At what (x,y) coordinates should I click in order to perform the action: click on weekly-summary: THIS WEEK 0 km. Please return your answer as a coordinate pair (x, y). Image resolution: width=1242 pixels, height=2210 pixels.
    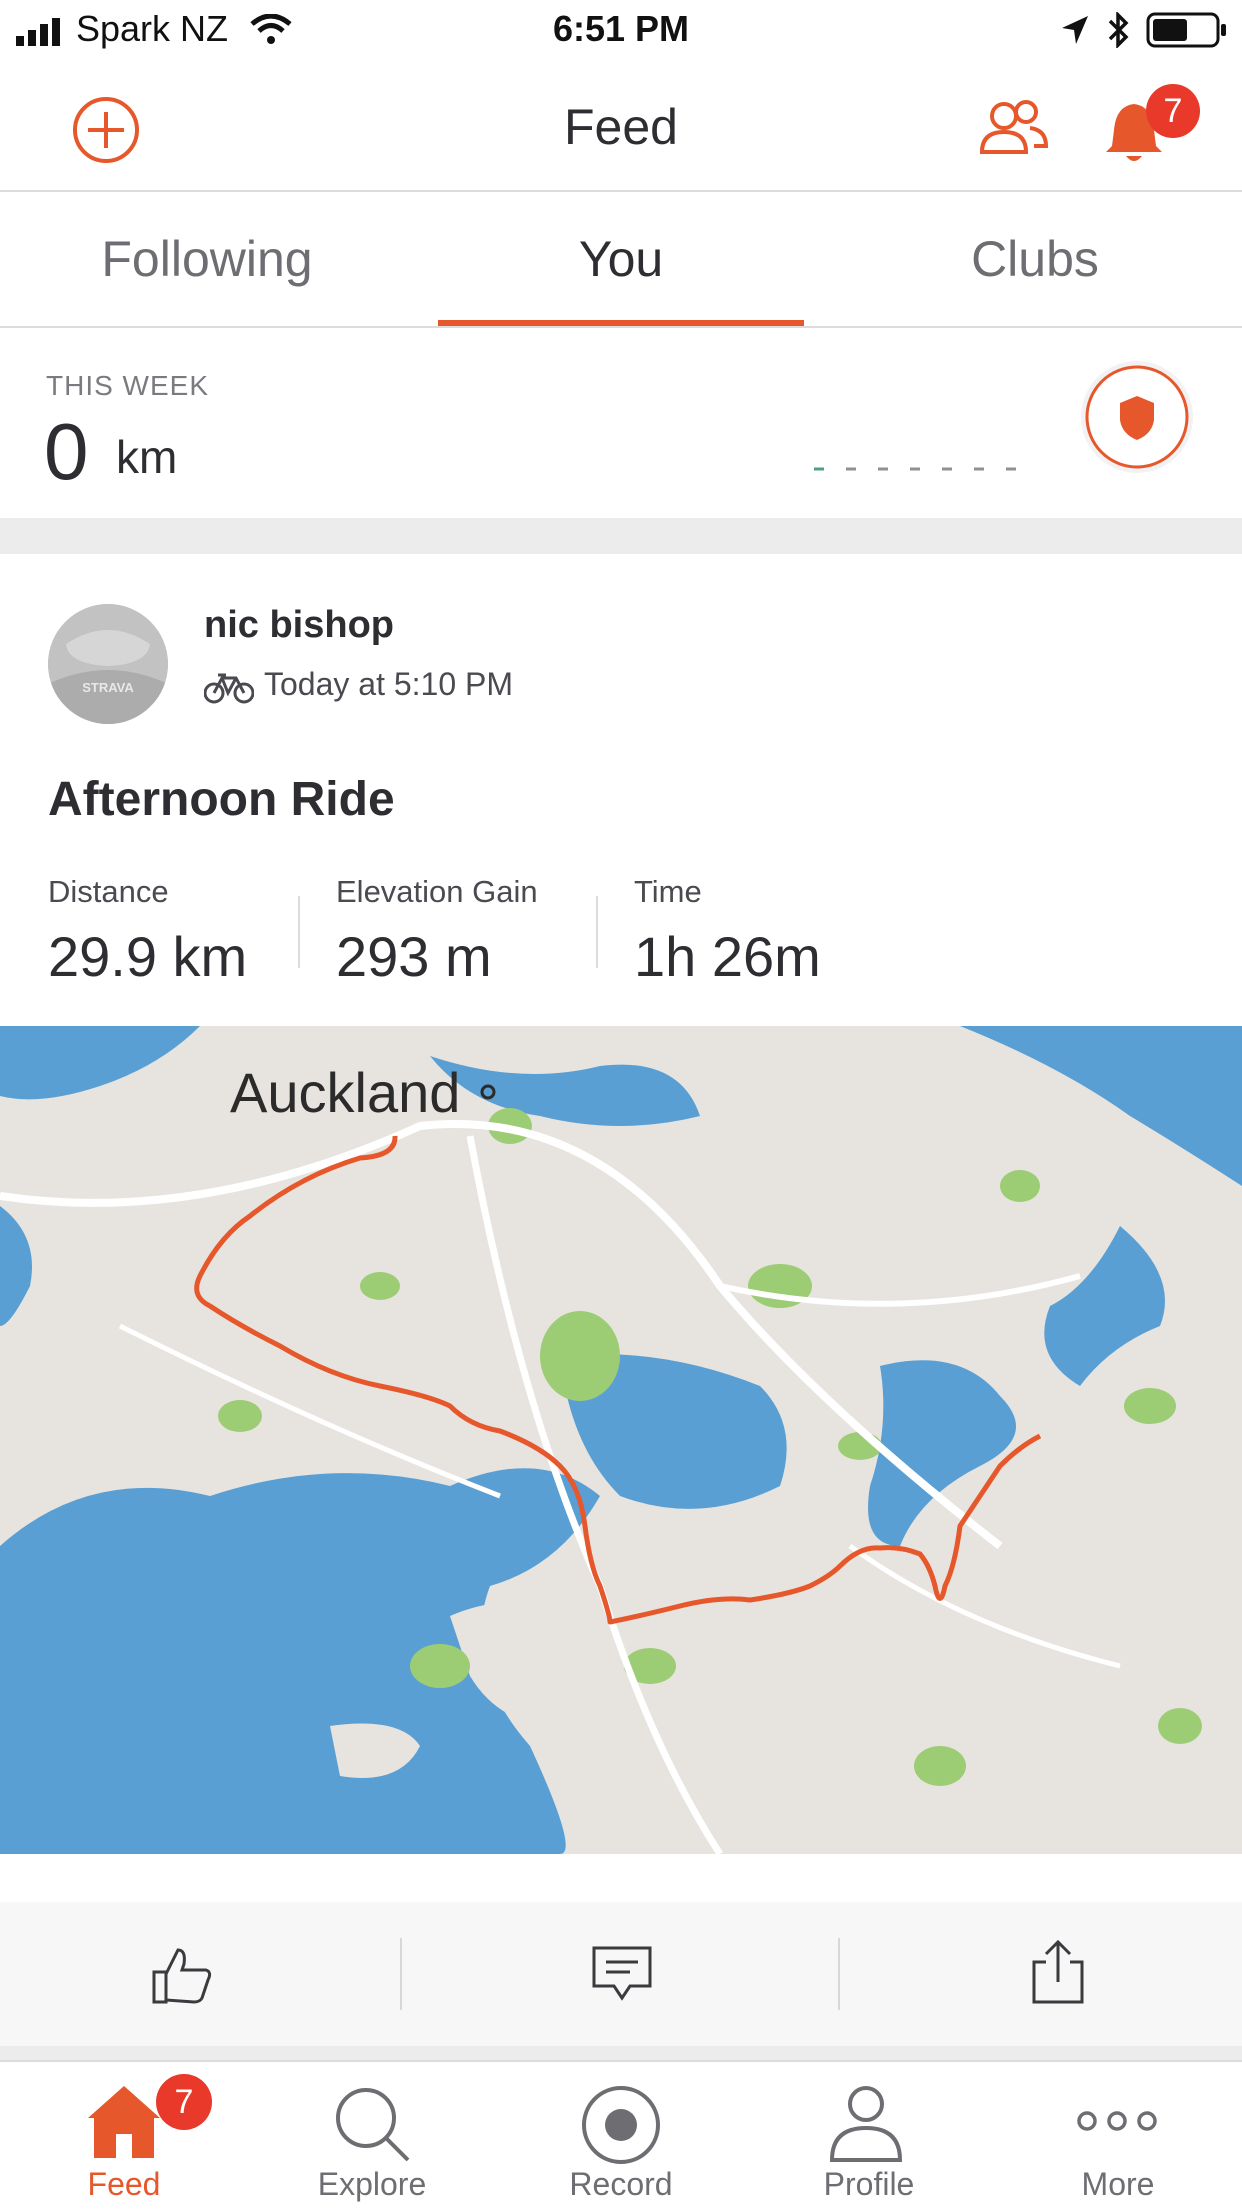
    Looking at the image, I should click on (621, 423).